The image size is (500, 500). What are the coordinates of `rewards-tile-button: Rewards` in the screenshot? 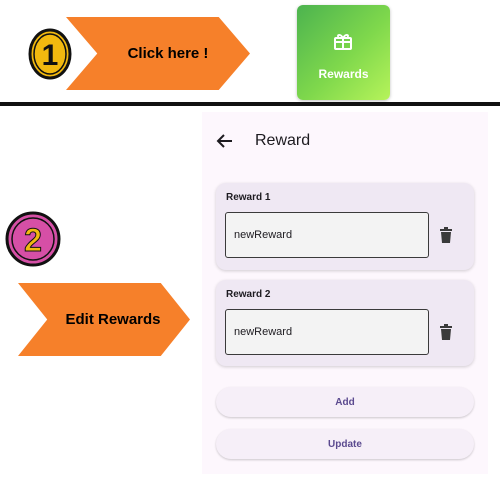 It's located at (343, 52).